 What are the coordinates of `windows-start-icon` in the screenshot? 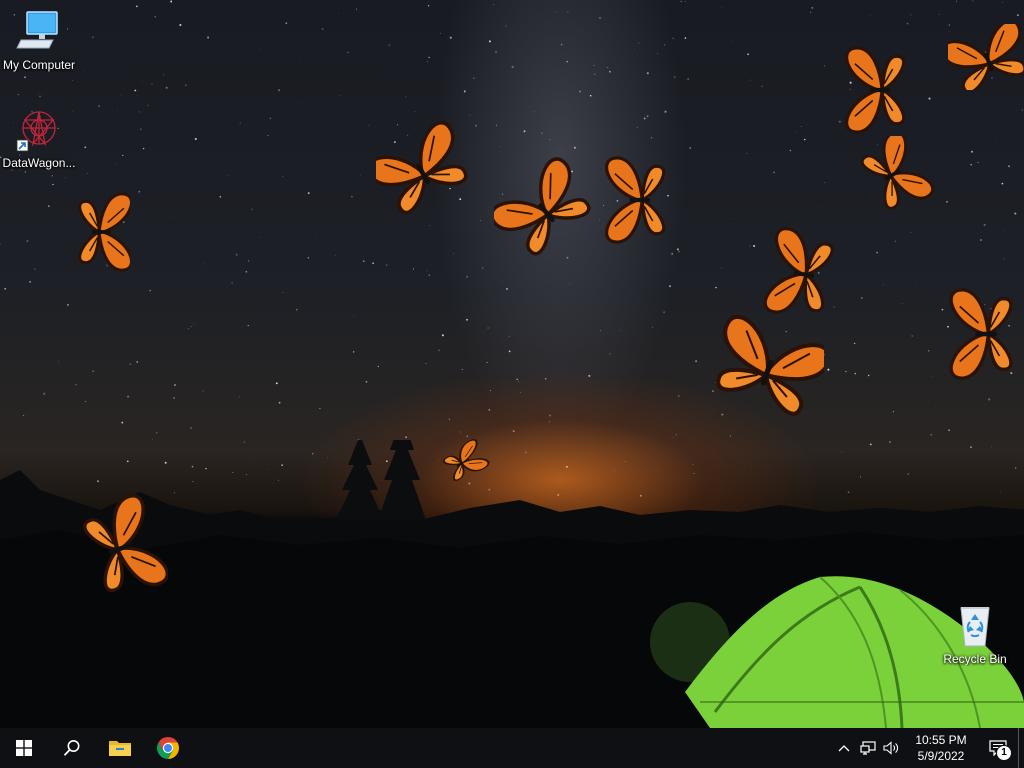 It's located at (24, 748).